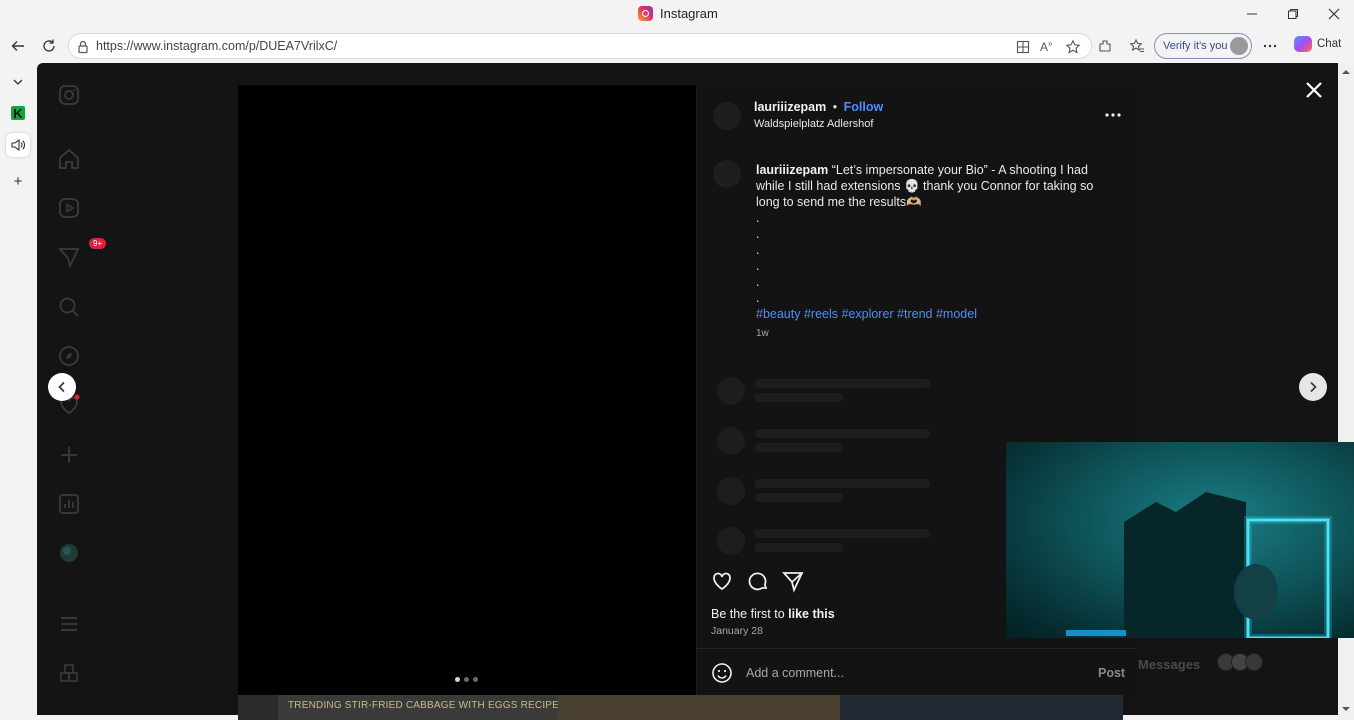 Image resolution: width=1354 pixels, height=720 pixels. Describe the element at coordinates (722, 673) in the screenshot. I see `emoji-icon` at that location.